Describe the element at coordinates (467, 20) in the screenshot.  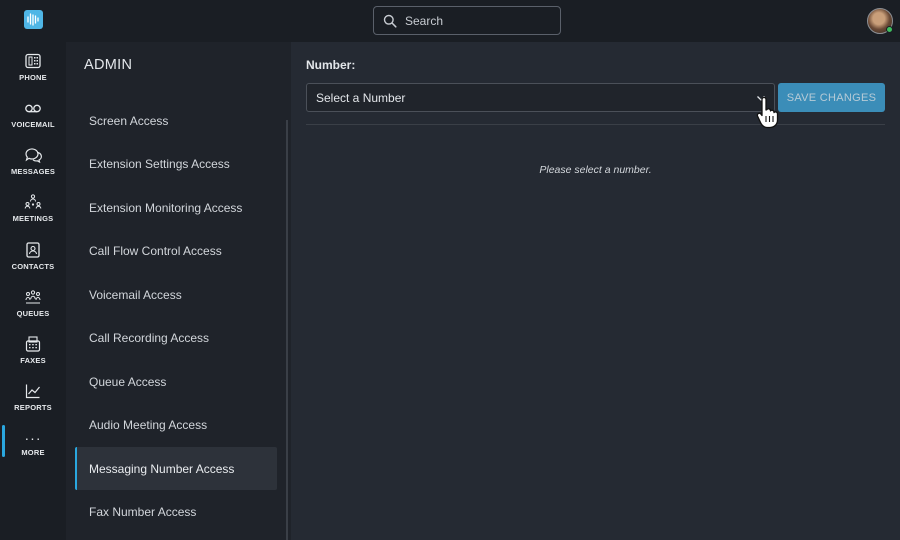
I see `search-input: Search` at that location.